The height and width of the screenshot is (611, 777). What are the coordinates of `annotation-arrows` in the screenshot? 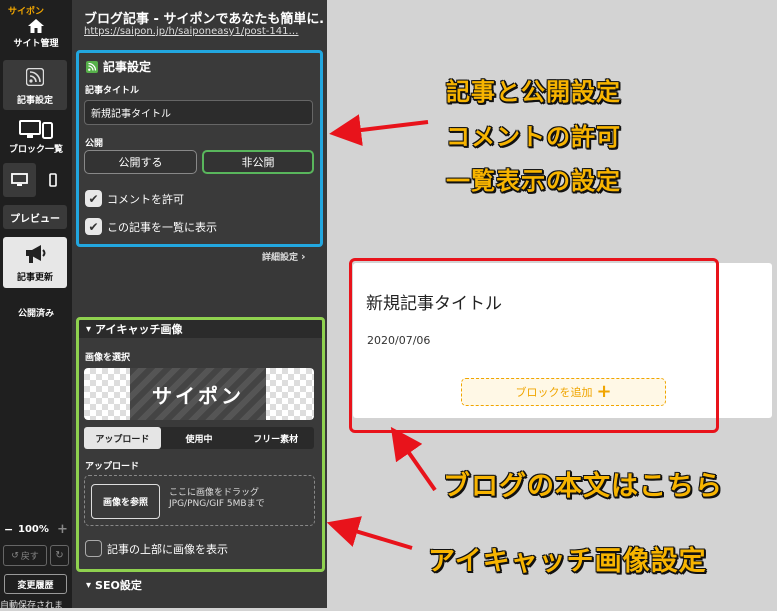 It's located at (381, 332).